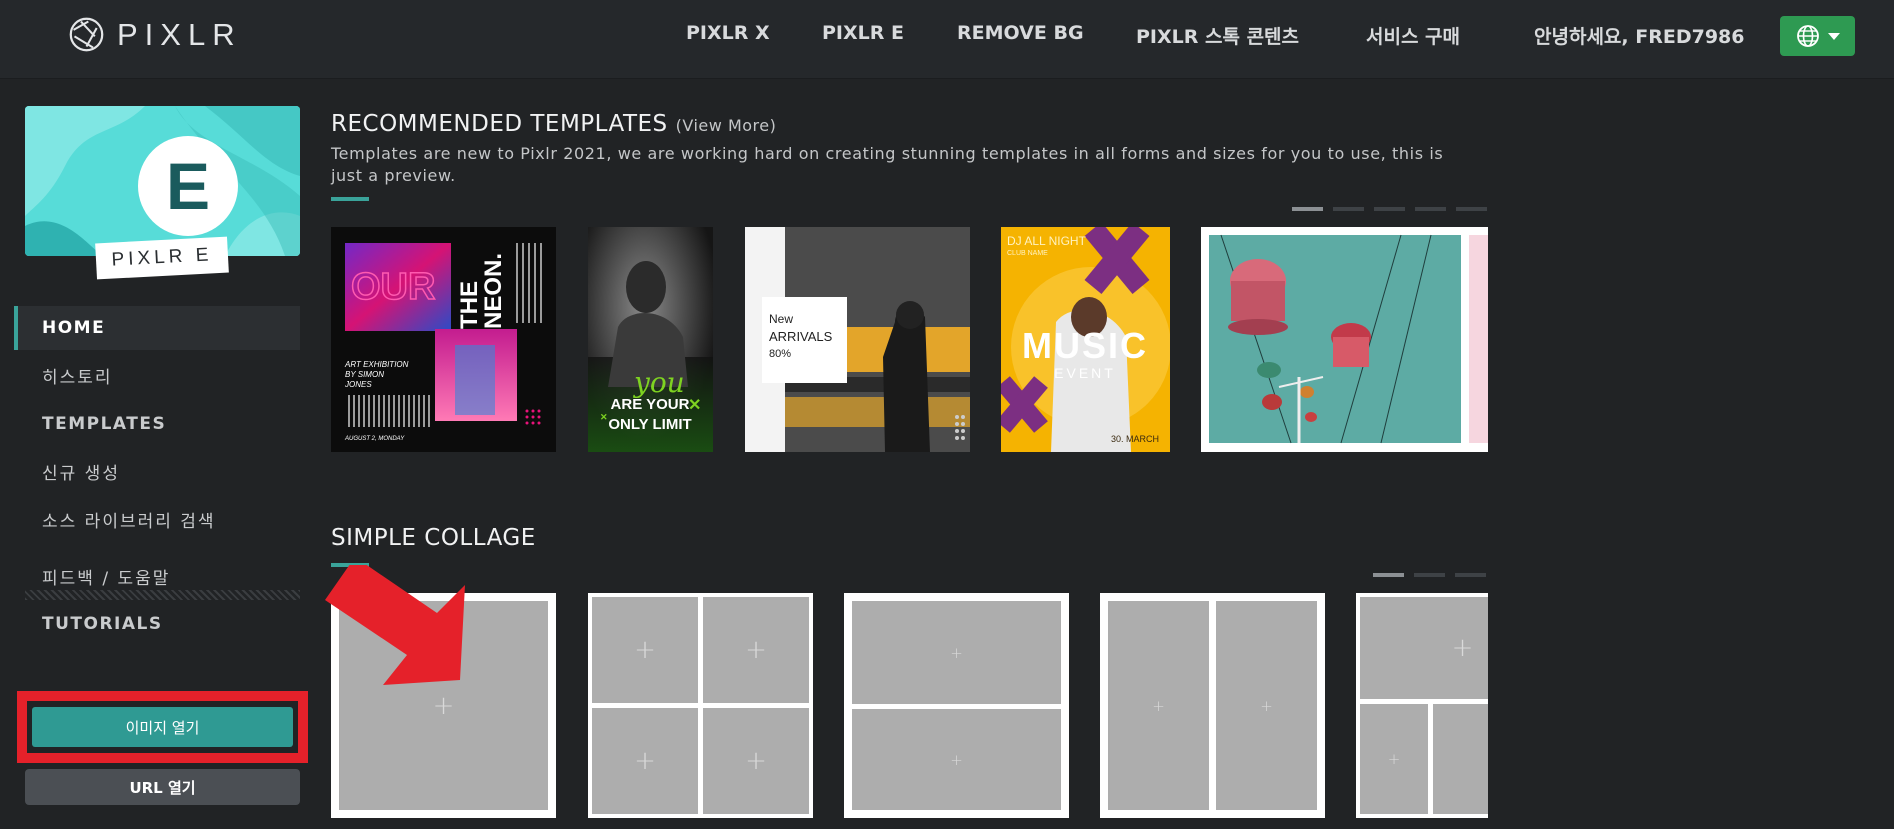 This screenshot has height=829, width=1894. I want to click on arrivals-text-80: 80%, so click(780, 354).